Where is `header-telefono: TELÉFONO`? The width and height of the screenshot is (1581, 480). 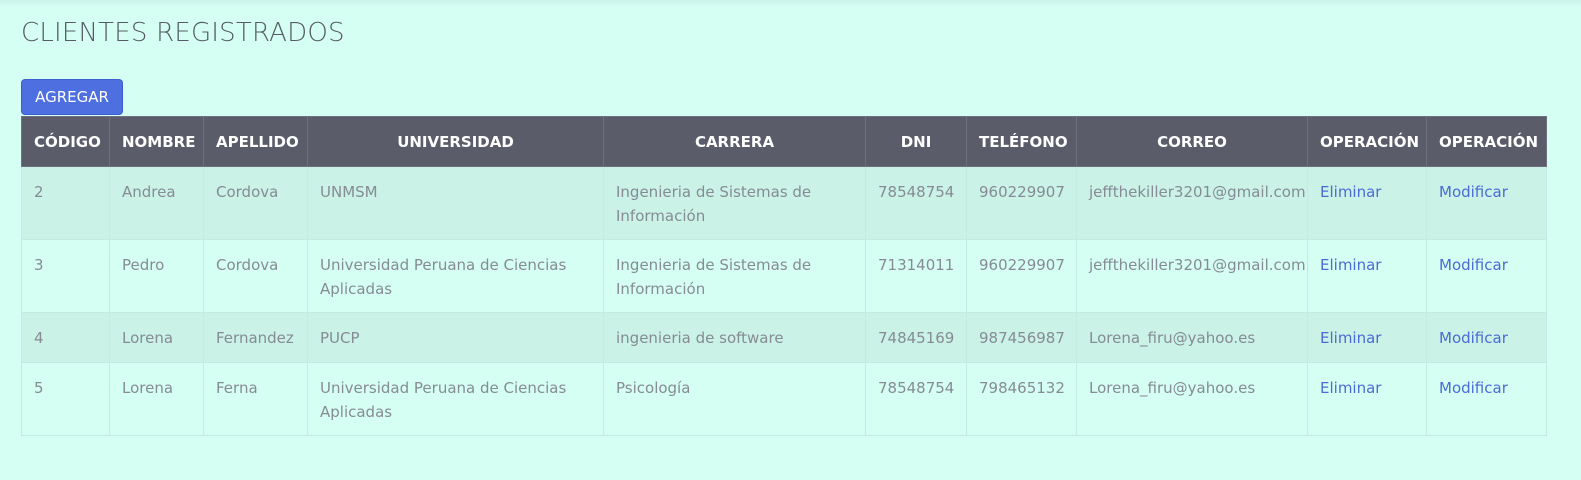
header-telefono: TELÉFONO is located at coordinates (1021, 141).